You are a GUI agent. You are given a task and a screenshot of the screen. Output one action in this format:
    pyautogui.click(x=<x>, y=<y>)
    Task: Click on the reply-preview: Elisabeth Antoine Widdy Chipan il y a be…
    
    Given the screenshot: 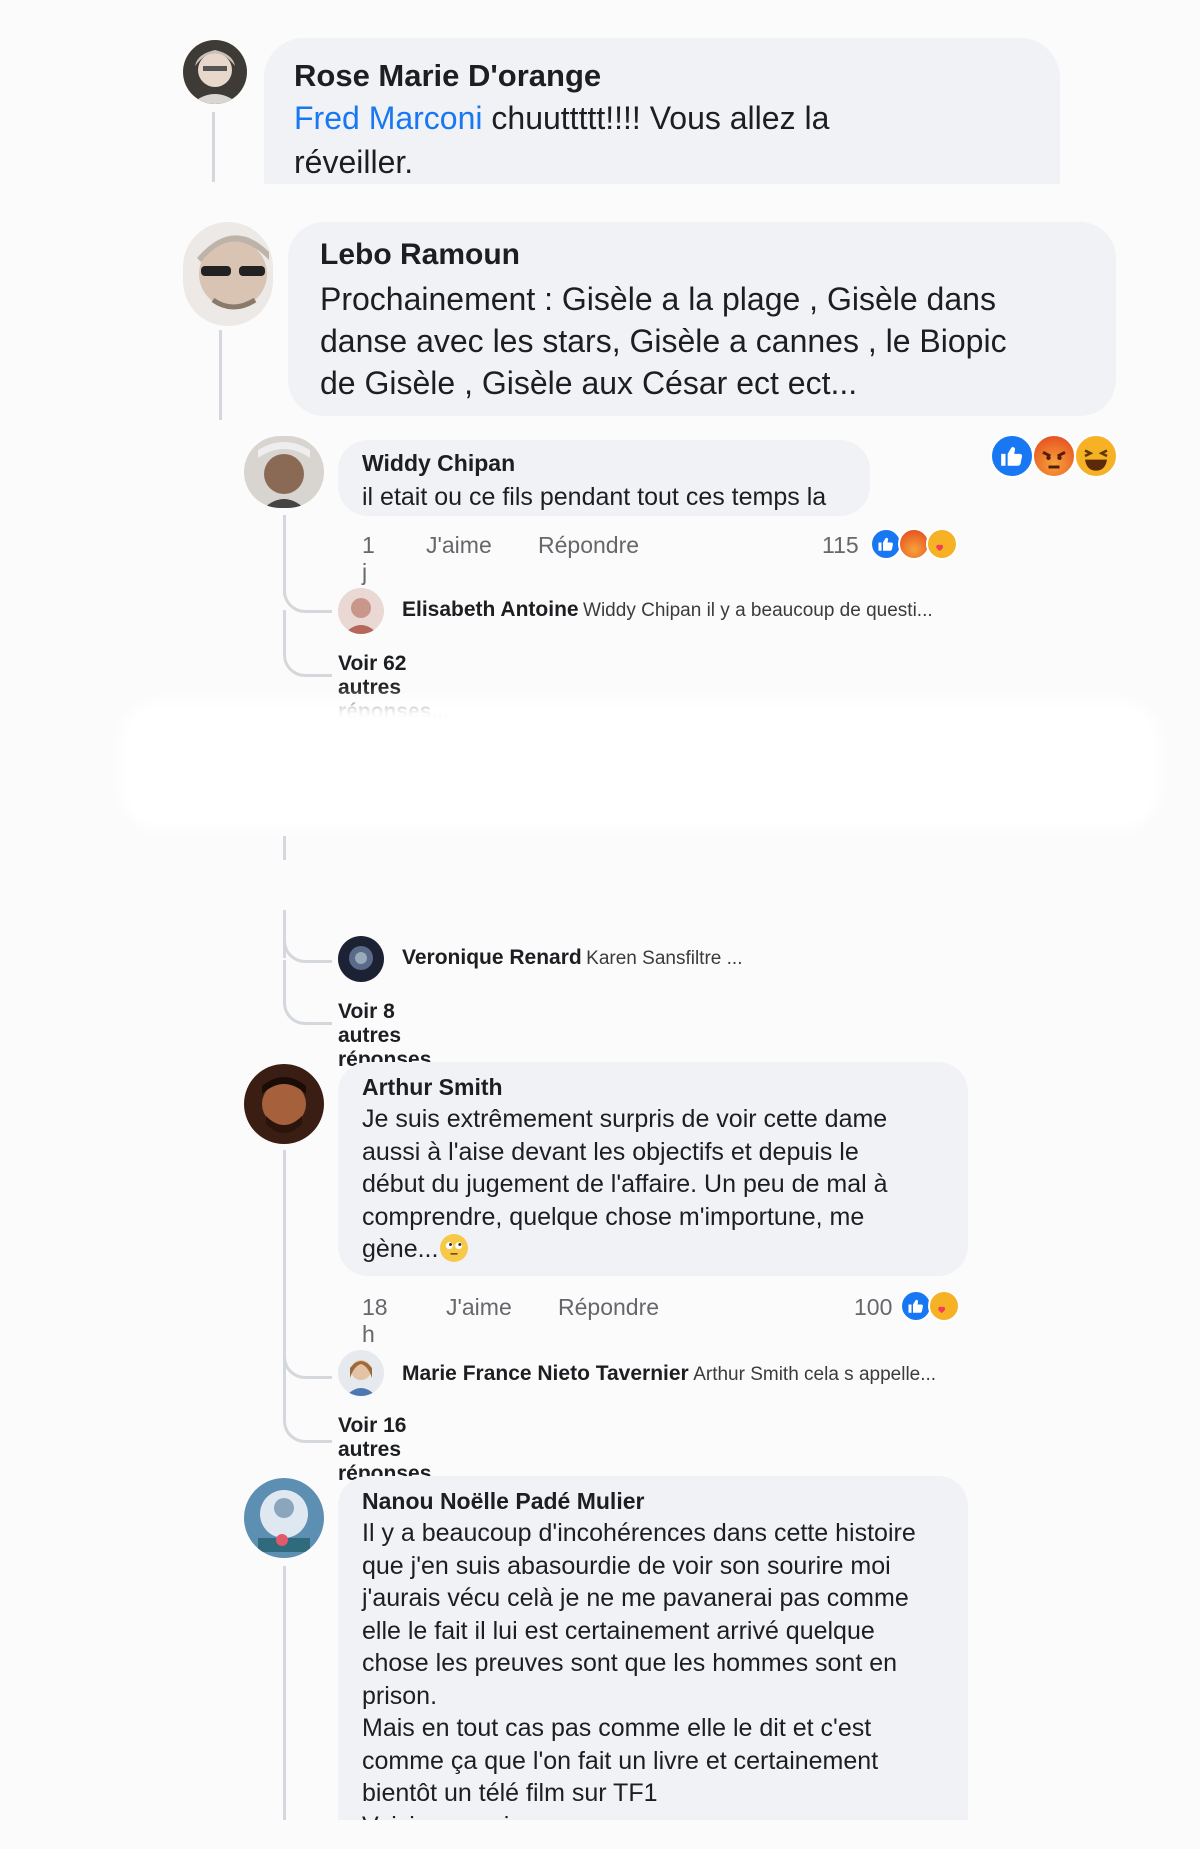 What is the action you would take?
    pyautogui.click(x=667, y=610)
    